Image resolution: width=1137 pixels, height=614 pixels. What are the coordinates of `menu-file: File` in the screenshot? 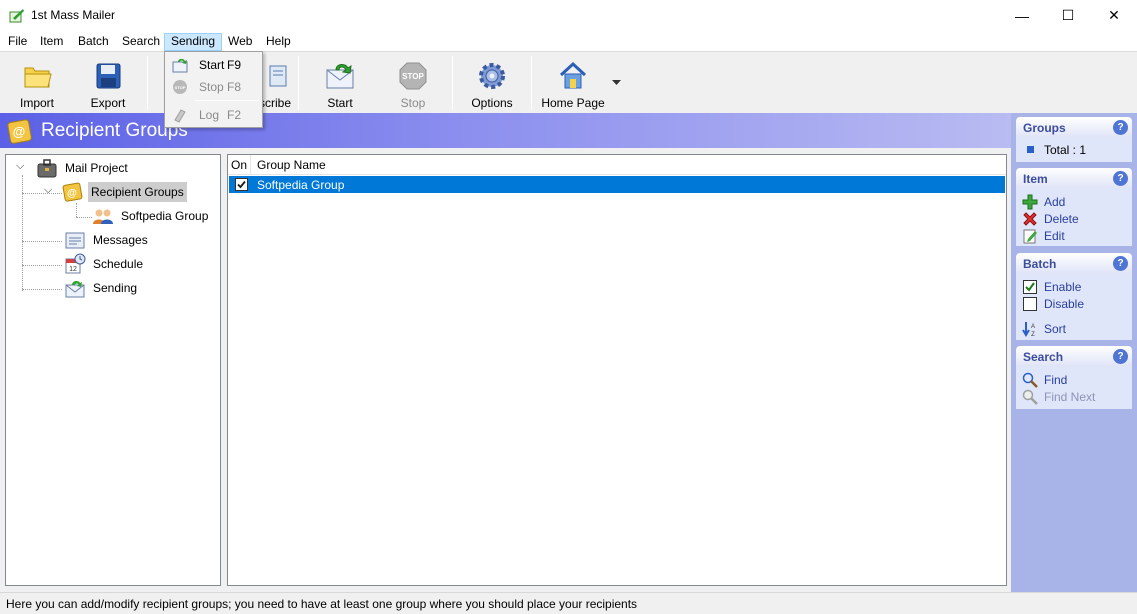 It's located at (17, 42).